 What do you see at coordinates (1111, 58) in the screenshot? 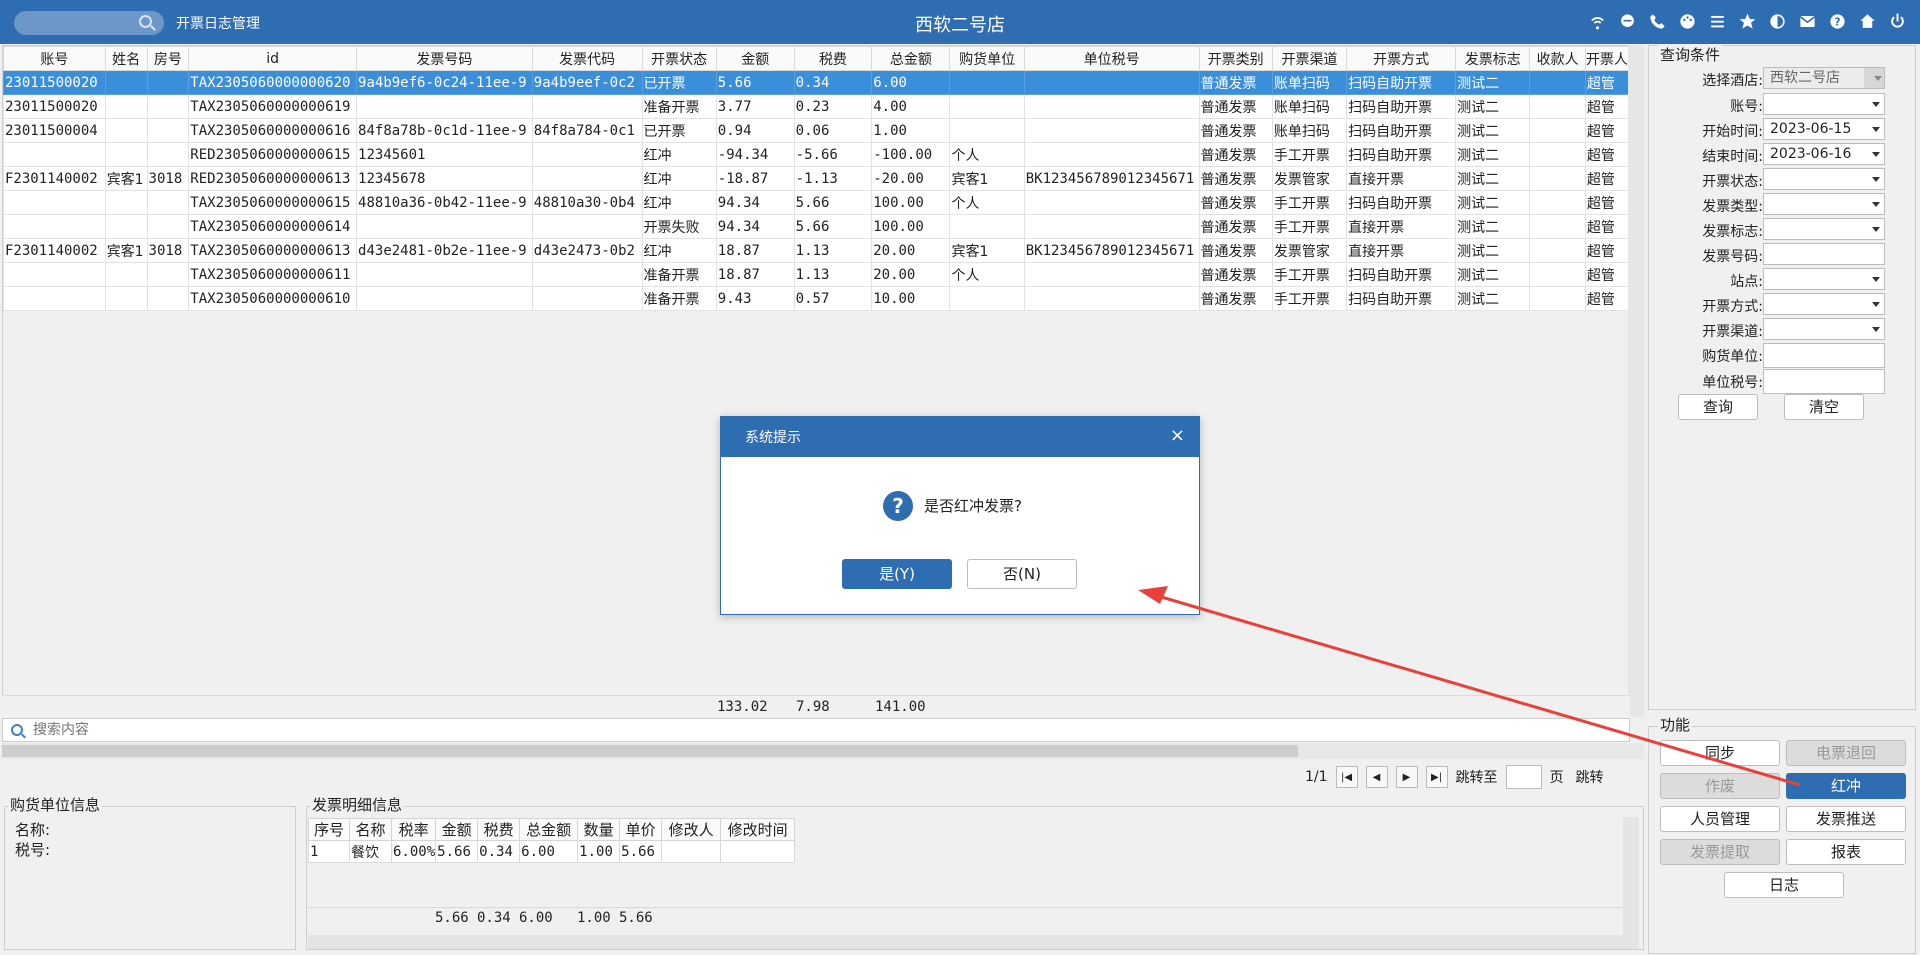
I see `column-header: 单位税号` at bounding box center [1111, 58].